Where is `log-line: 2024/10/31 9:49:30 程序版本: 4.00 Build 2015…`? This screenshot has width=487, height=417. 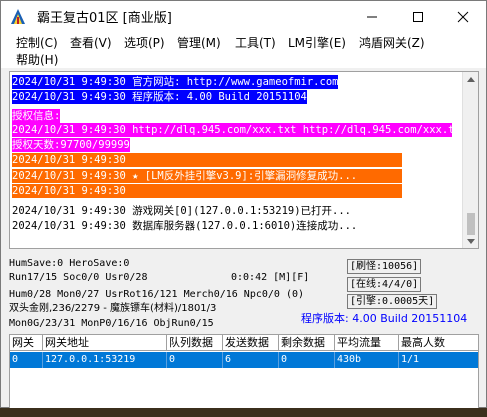 log-line: 2024/10/31 9:49:30 程序版本: 4.00 Build 2015… is located at coordinates (159, 97).